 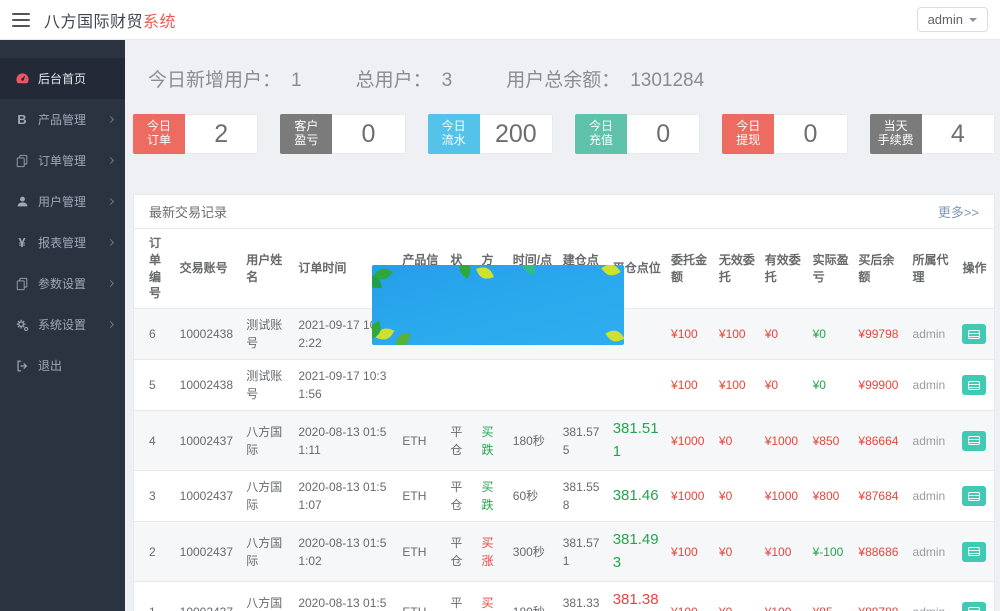 What do you see at coordinates (881, 596) in the screenshot?
I see `table-cell: ¥88788` at bounding box center [881, 596].